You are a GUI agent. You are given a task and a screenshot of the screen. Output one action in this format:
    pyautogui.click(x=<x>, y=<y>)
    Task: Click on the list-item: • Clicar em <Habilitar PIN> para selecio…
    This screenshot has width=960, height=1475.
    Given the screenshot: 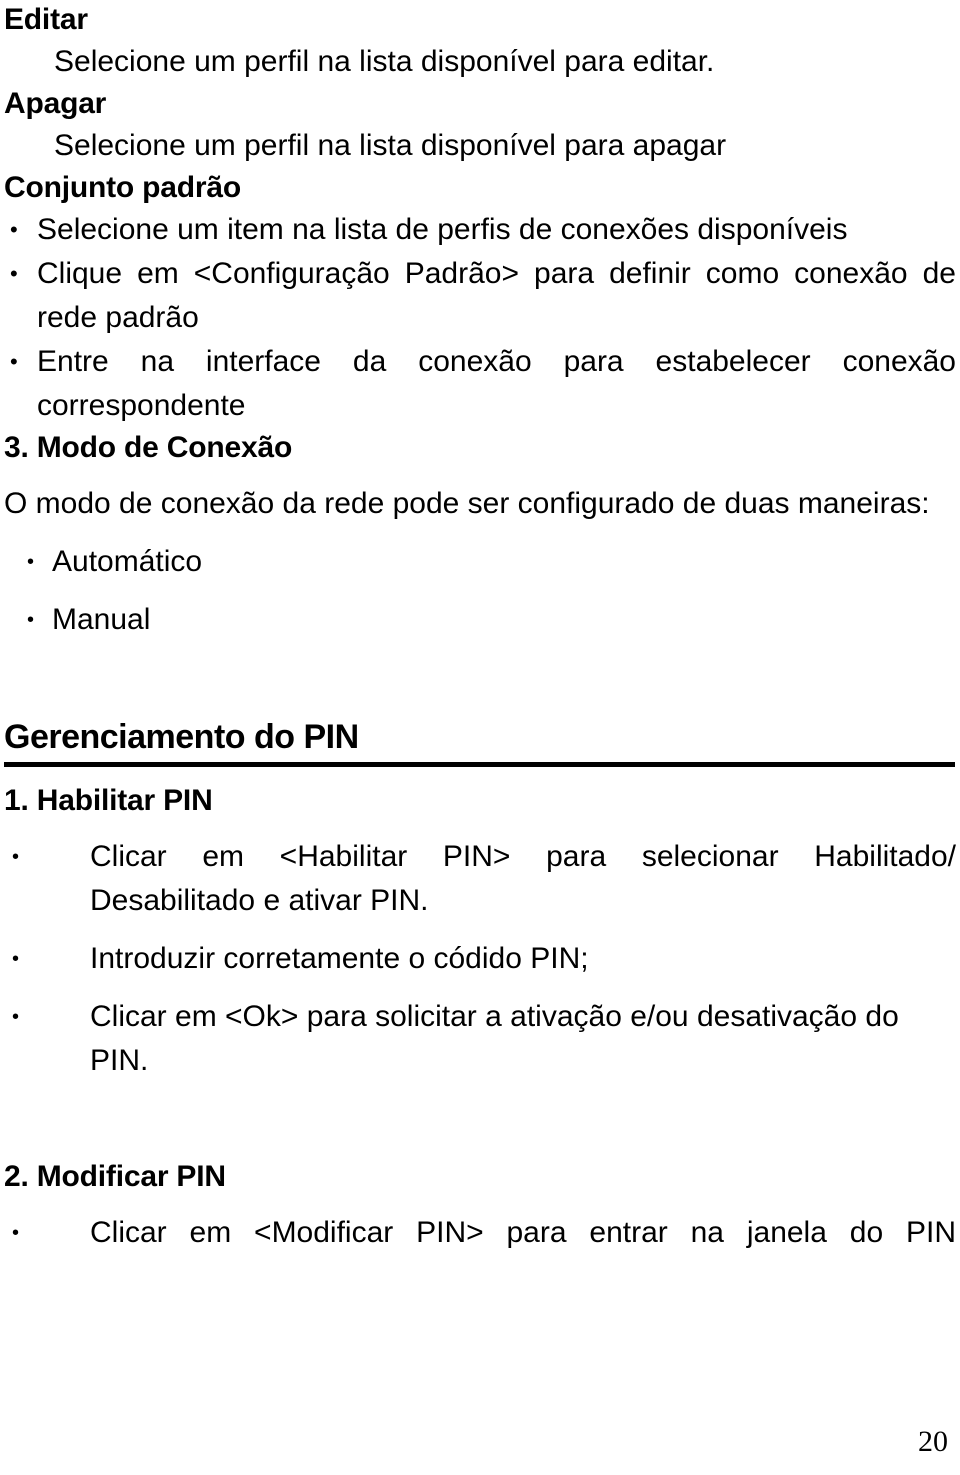 What is the action you would take?
    pyautogui.click(x=480, y=879)
    